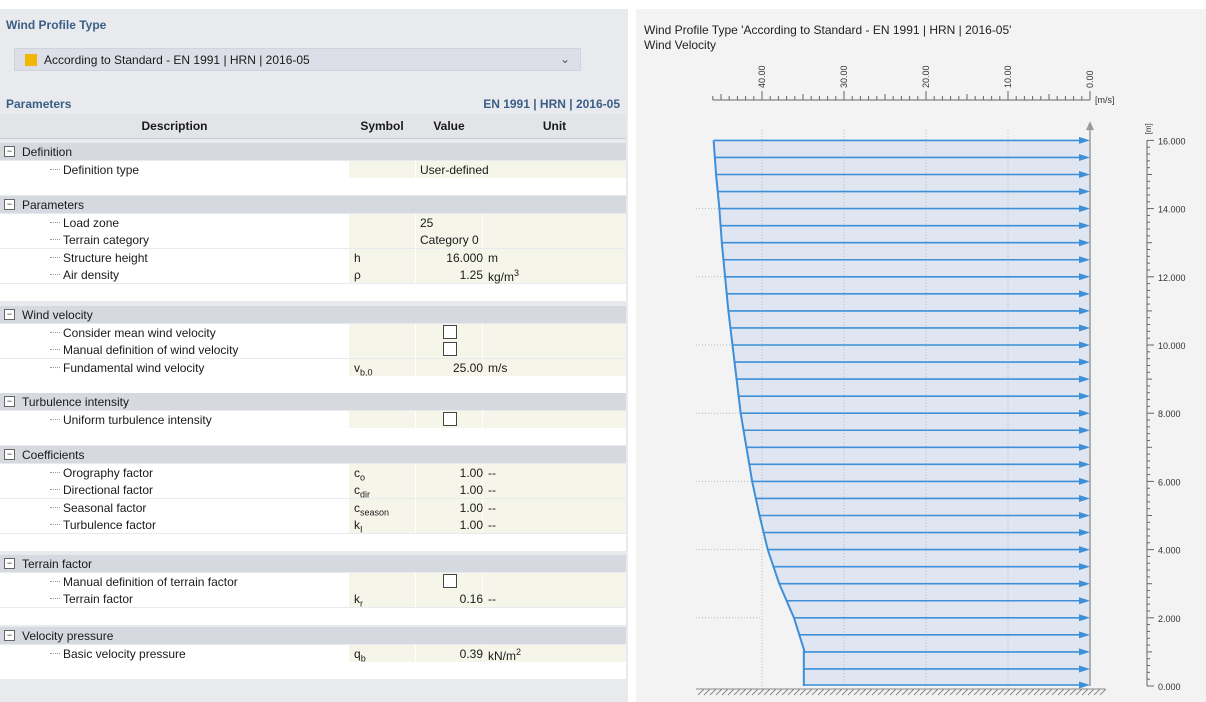 The width and height of the screenshot is (1206, 702). What do you see at coordinates (91, 275) in the screenshot?
I see `param-label: Air density` at bounding box center [91, 275].